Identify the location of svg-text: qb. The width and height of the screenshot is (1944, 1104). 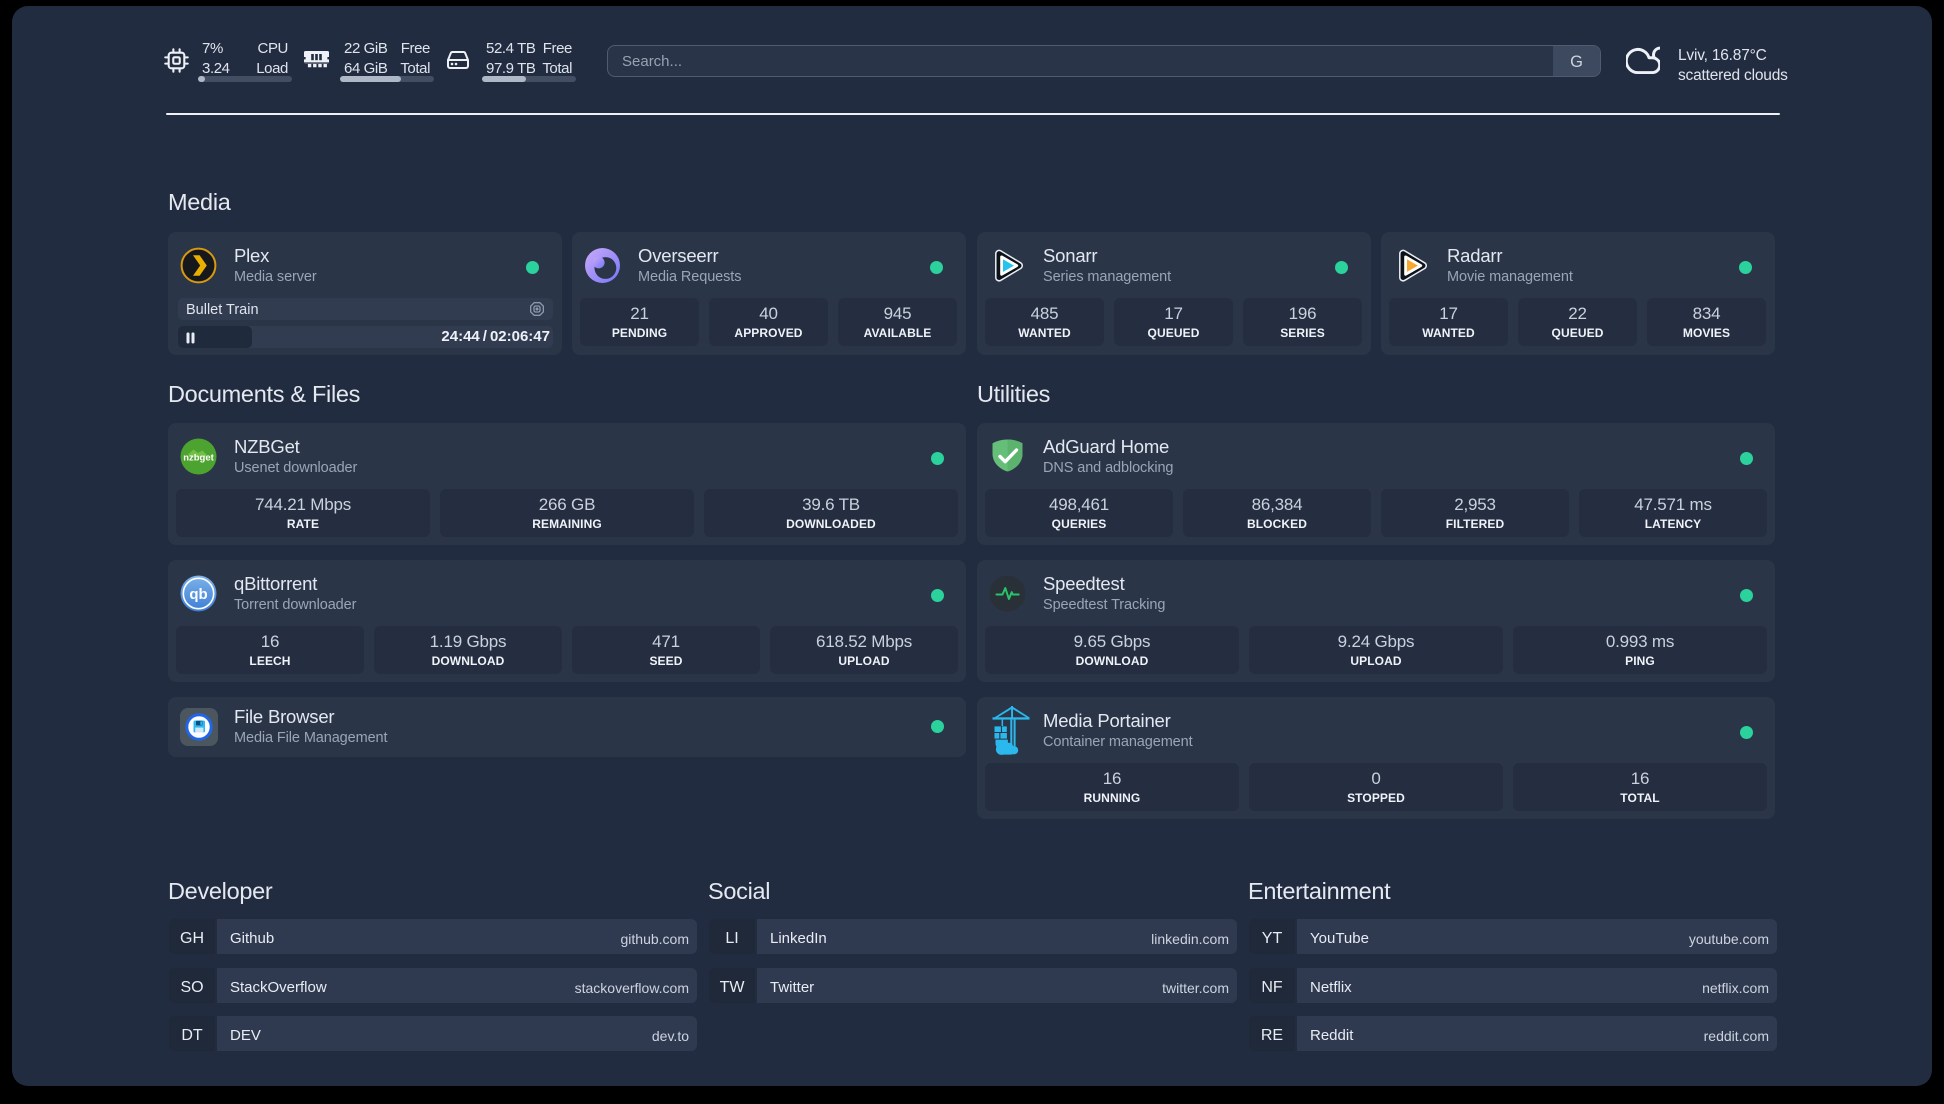
(198, 594).